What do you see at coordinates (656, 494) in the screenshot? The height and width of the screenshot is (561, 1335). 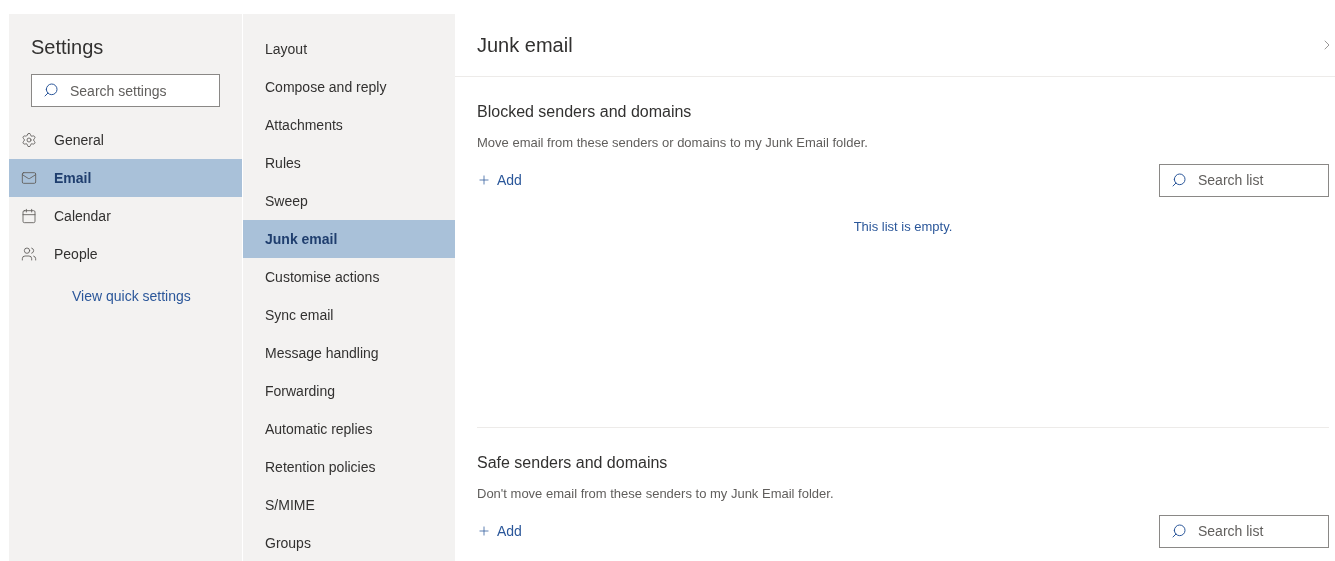 I see `section-description: Don't move email from these senders to my Junk Email folder.` at bounding box center [656, 494].